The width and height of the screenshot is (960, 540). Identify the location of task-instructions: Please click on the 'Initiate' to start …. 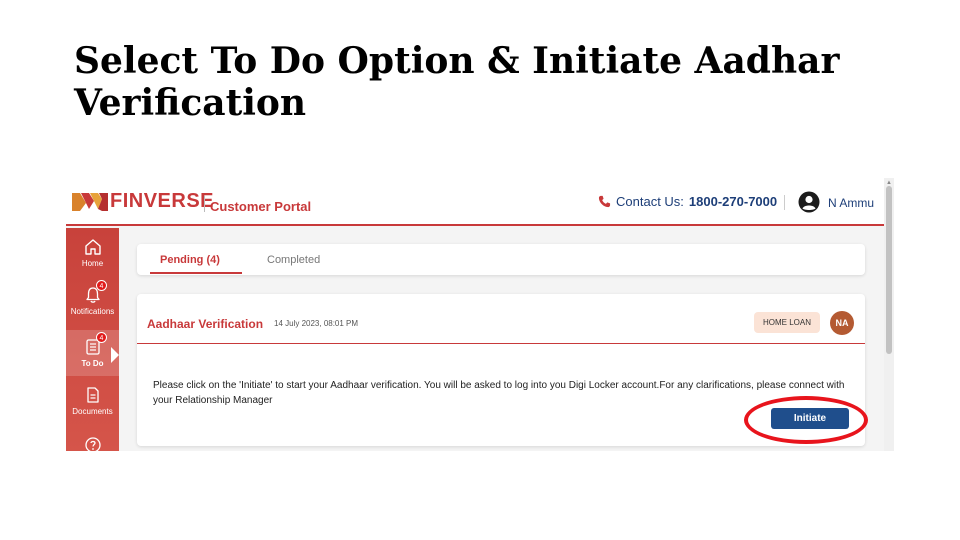
(499, 393).